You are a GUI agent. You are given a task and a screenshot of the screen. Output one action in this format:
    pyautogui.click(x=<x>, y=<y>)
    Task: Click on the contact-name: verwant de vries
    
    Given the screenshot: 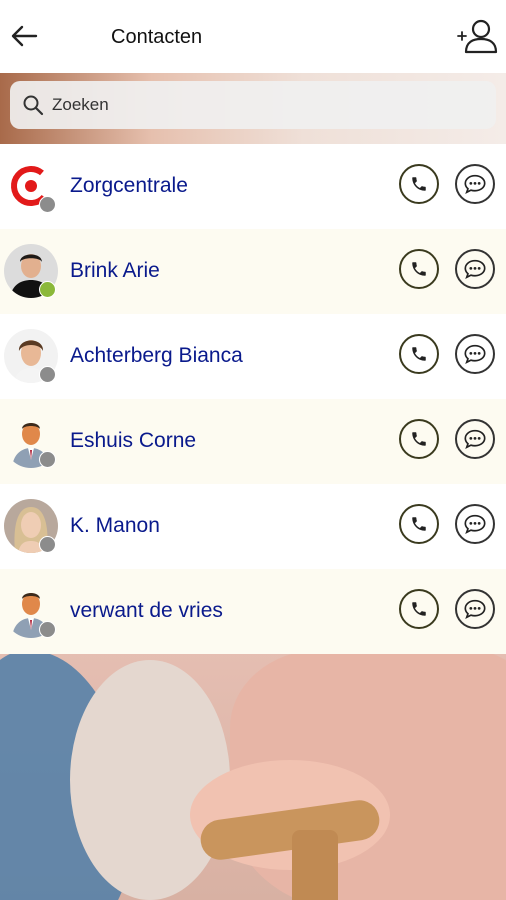 What is the action you would take?
    pyautogui.click(x=146, y=610)
    